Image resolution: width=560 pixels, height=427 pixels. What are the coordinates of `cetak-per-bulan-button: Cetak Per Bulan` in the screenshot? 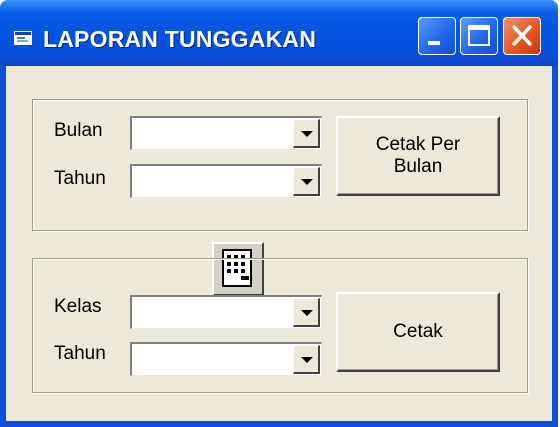 It's located at (418, 156).